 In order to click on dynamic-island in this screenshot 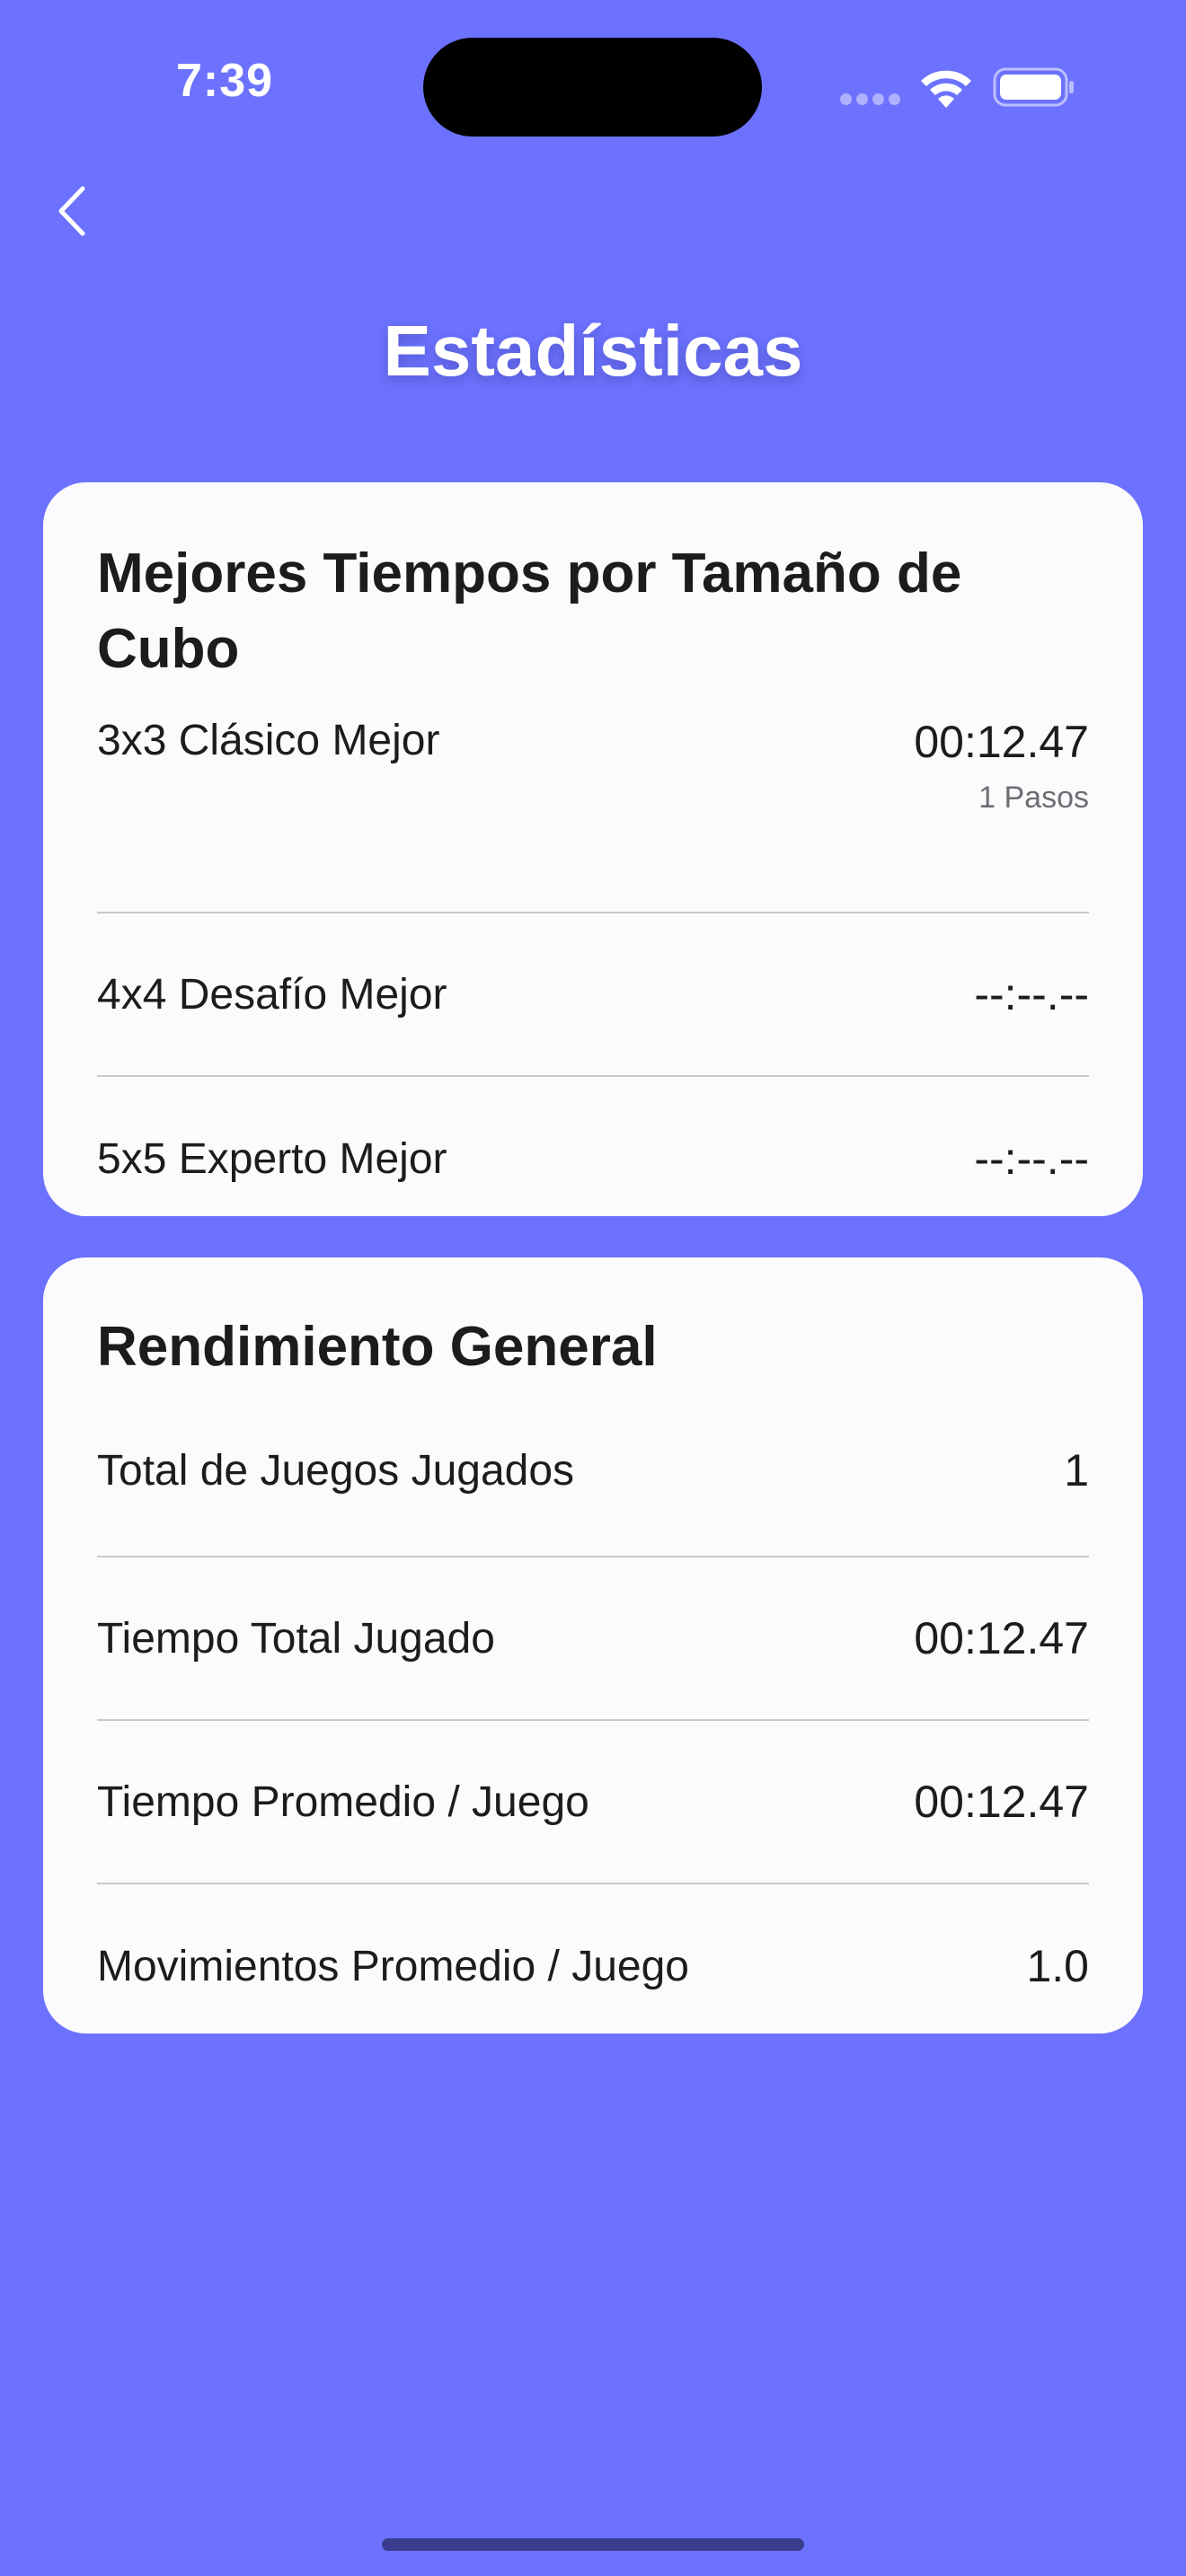, I will do `click(592, 87)`.